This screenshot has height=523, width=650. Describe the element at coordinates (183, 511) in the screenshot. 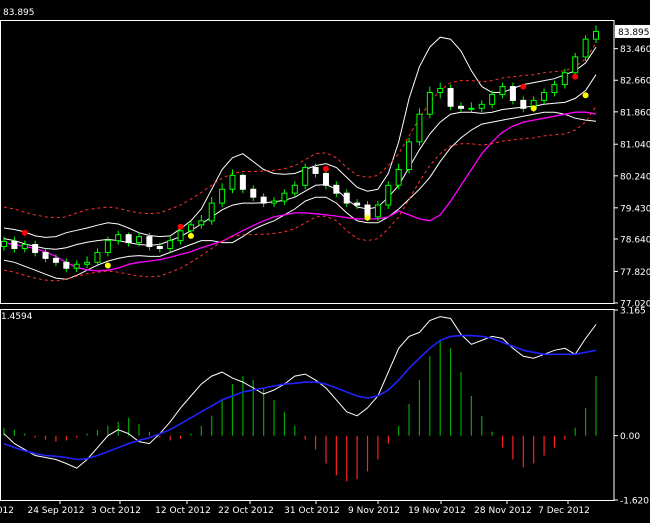

I see `time-tick-label: 12 Oct 2012` at that location.